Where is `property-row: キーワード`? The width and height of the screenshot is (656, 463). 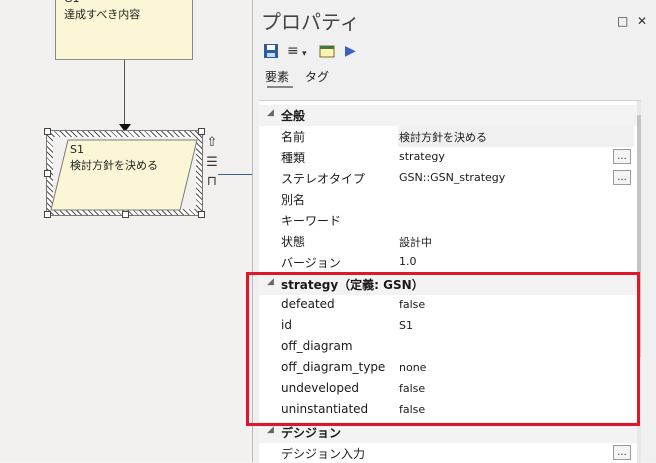
property-row: キーワード is located at coordinates (450, 220).